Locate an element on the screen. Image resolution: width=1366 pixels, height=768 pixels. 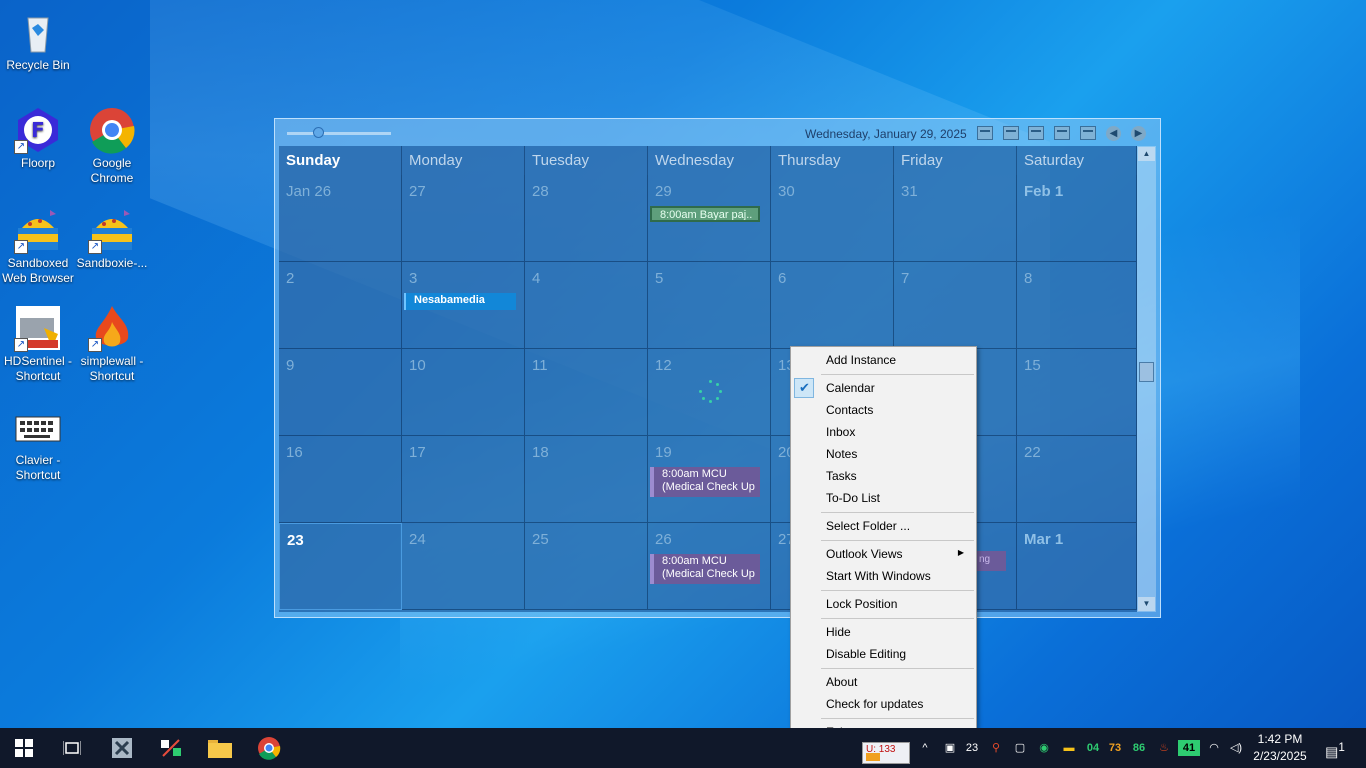
opacity-slider-knob is located at coordinates (318, 132).